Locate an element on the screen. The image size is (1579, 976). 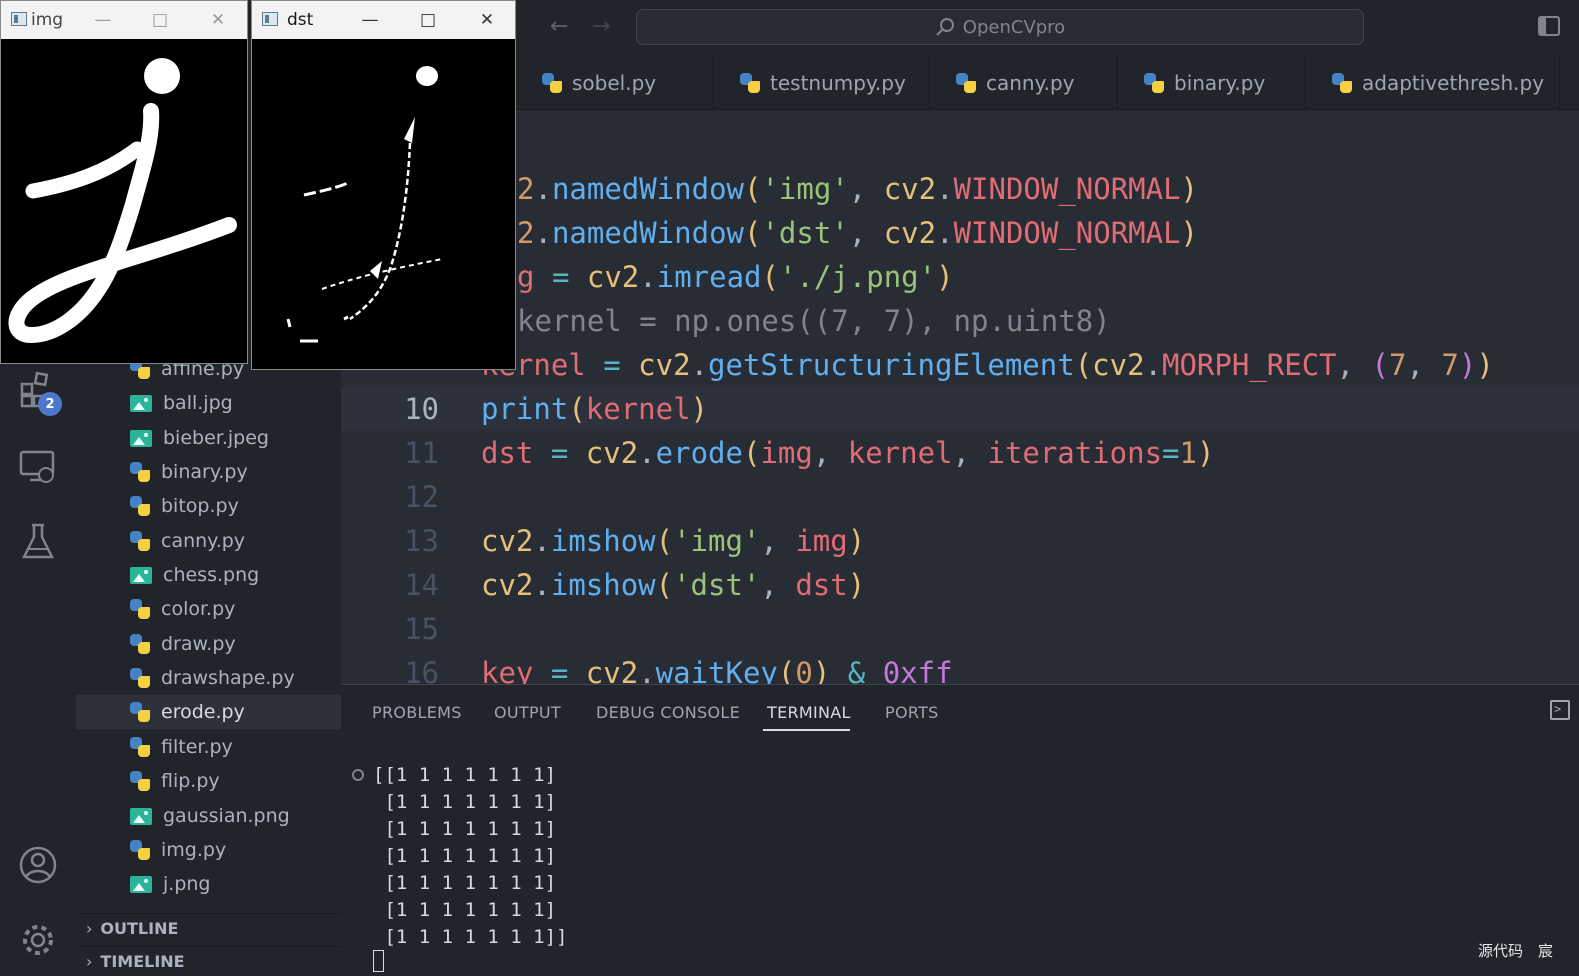
window-title: img is located at coordinates (47, 20).